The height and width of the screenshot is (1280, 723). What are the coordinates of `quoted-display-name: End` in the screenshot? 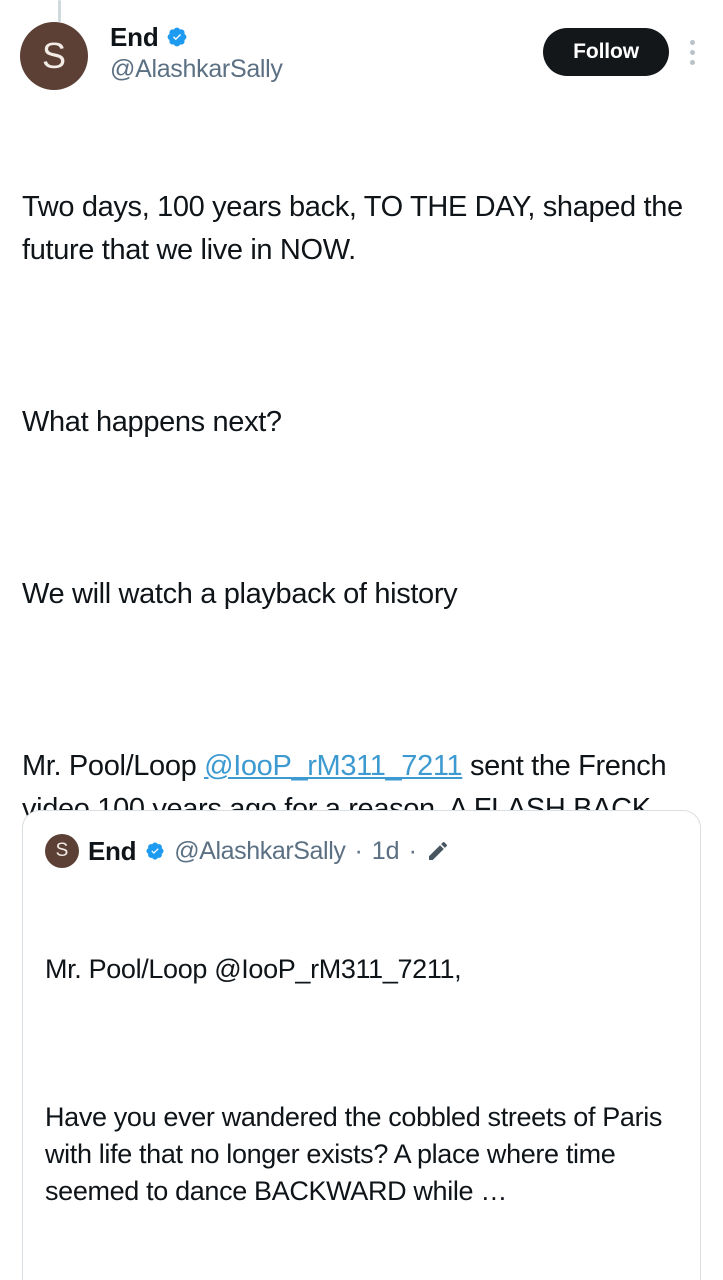 It's located at (112, 850).